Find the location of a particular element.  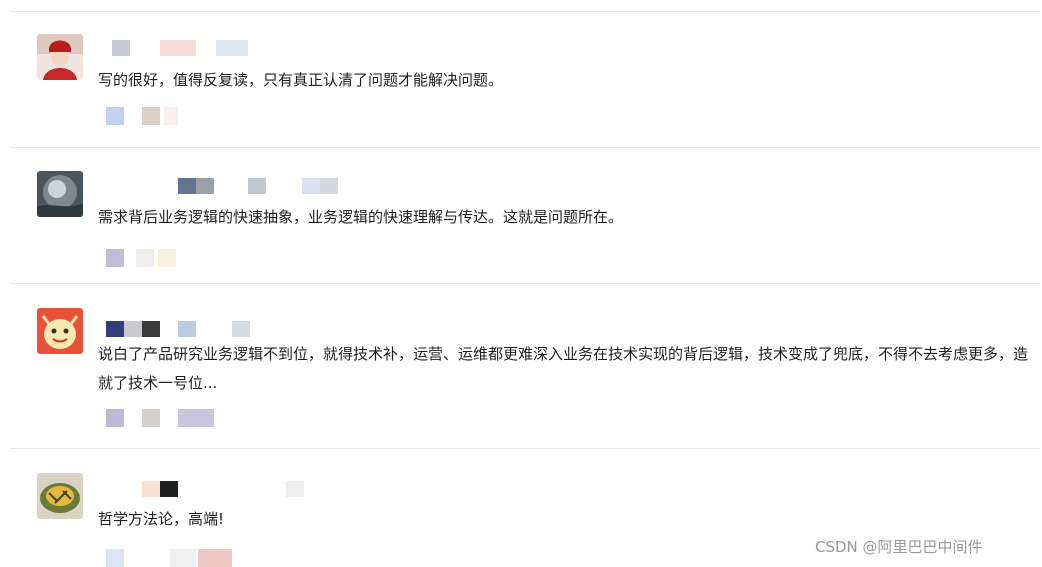

comment-text: 写的很好，值得反复读，只有真正认清了问题才能解决问题。 is located at coordinates (301, 80).